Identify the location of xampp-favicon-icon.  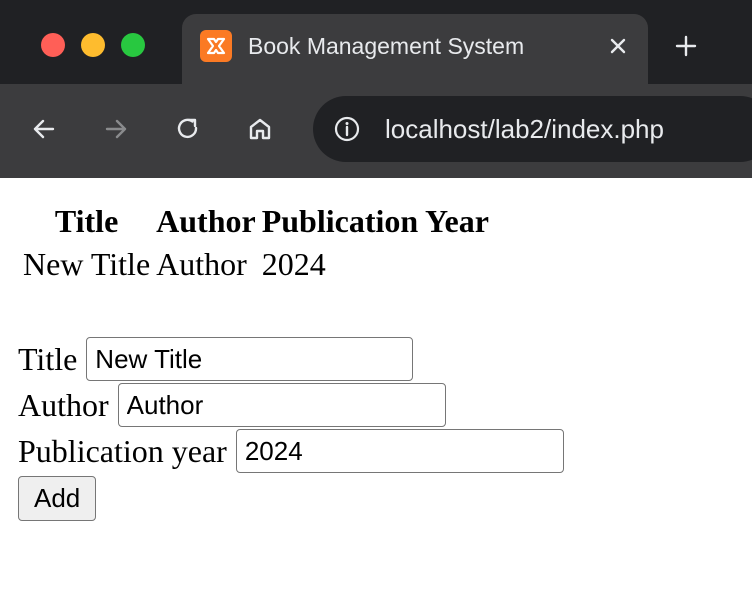
(216, 46).